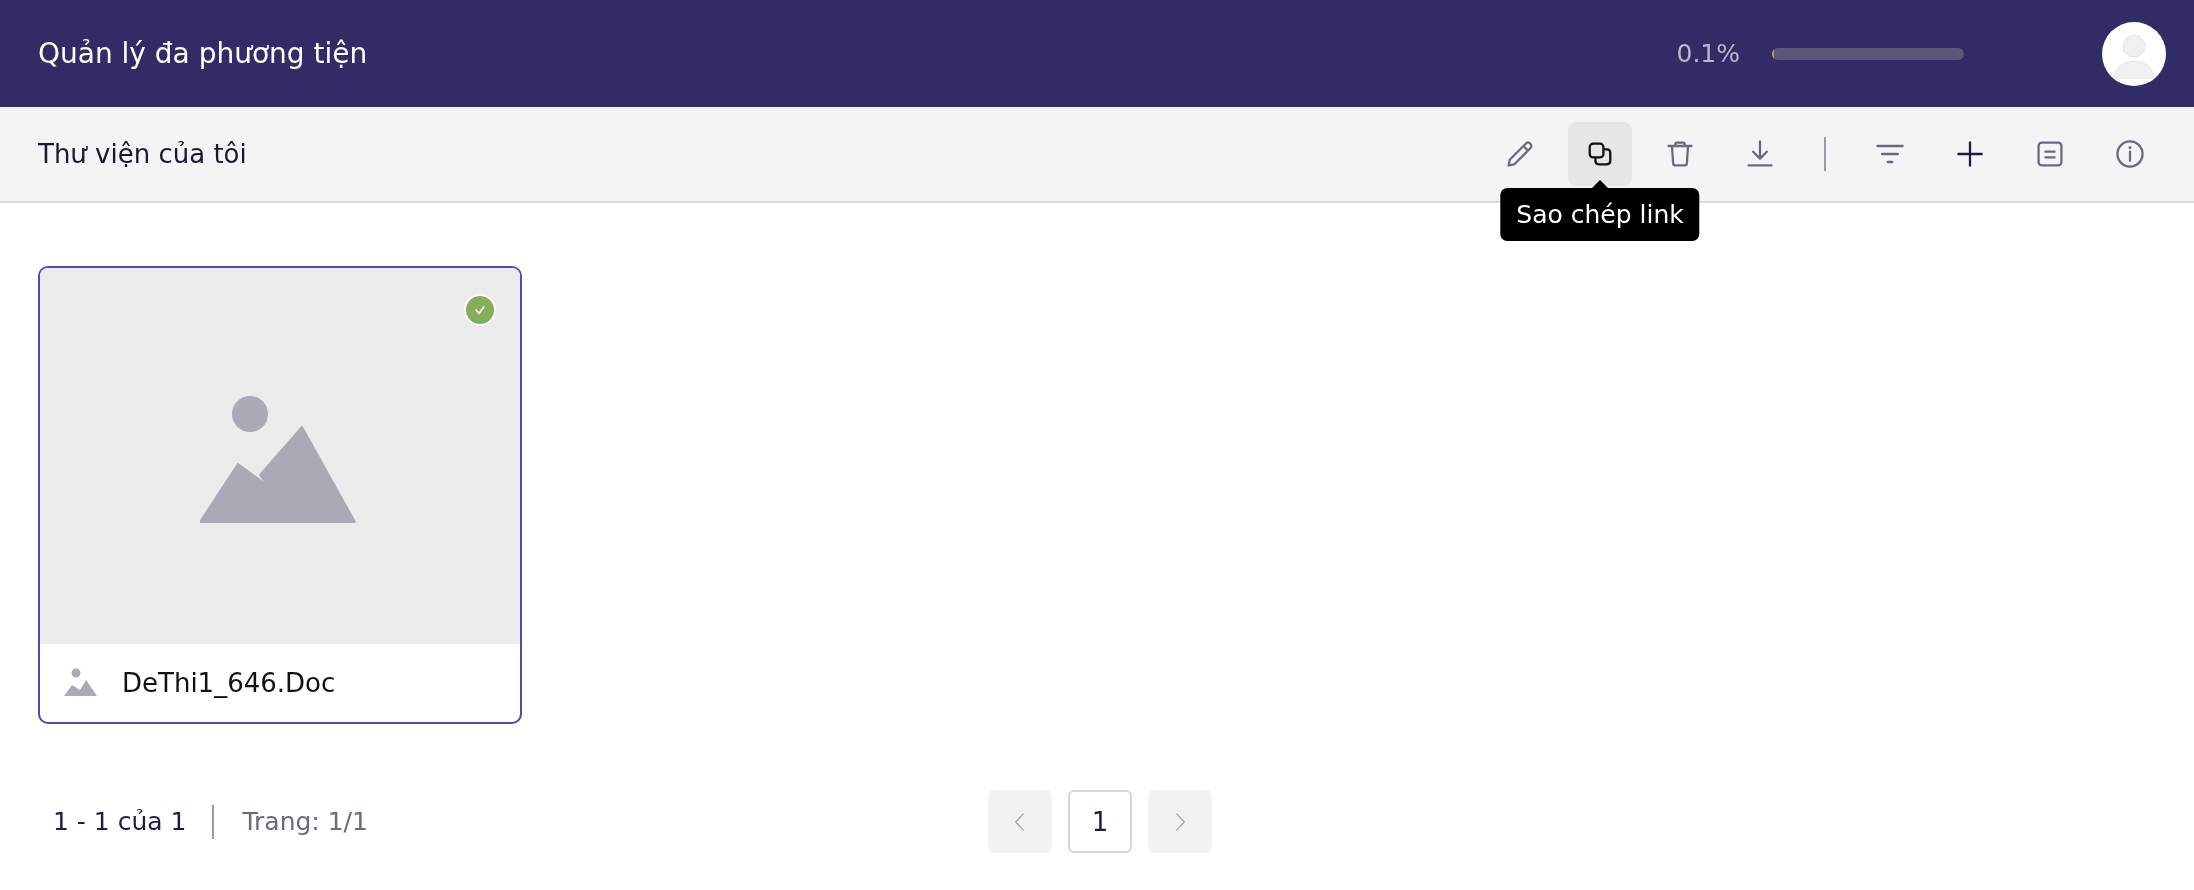 Image resolution: width=2194 pixels, height=890 pixels. What do you see at coordinates (2050, 154) in the screenshot?
I see `note-icon` at bounding box center [2050, 154].